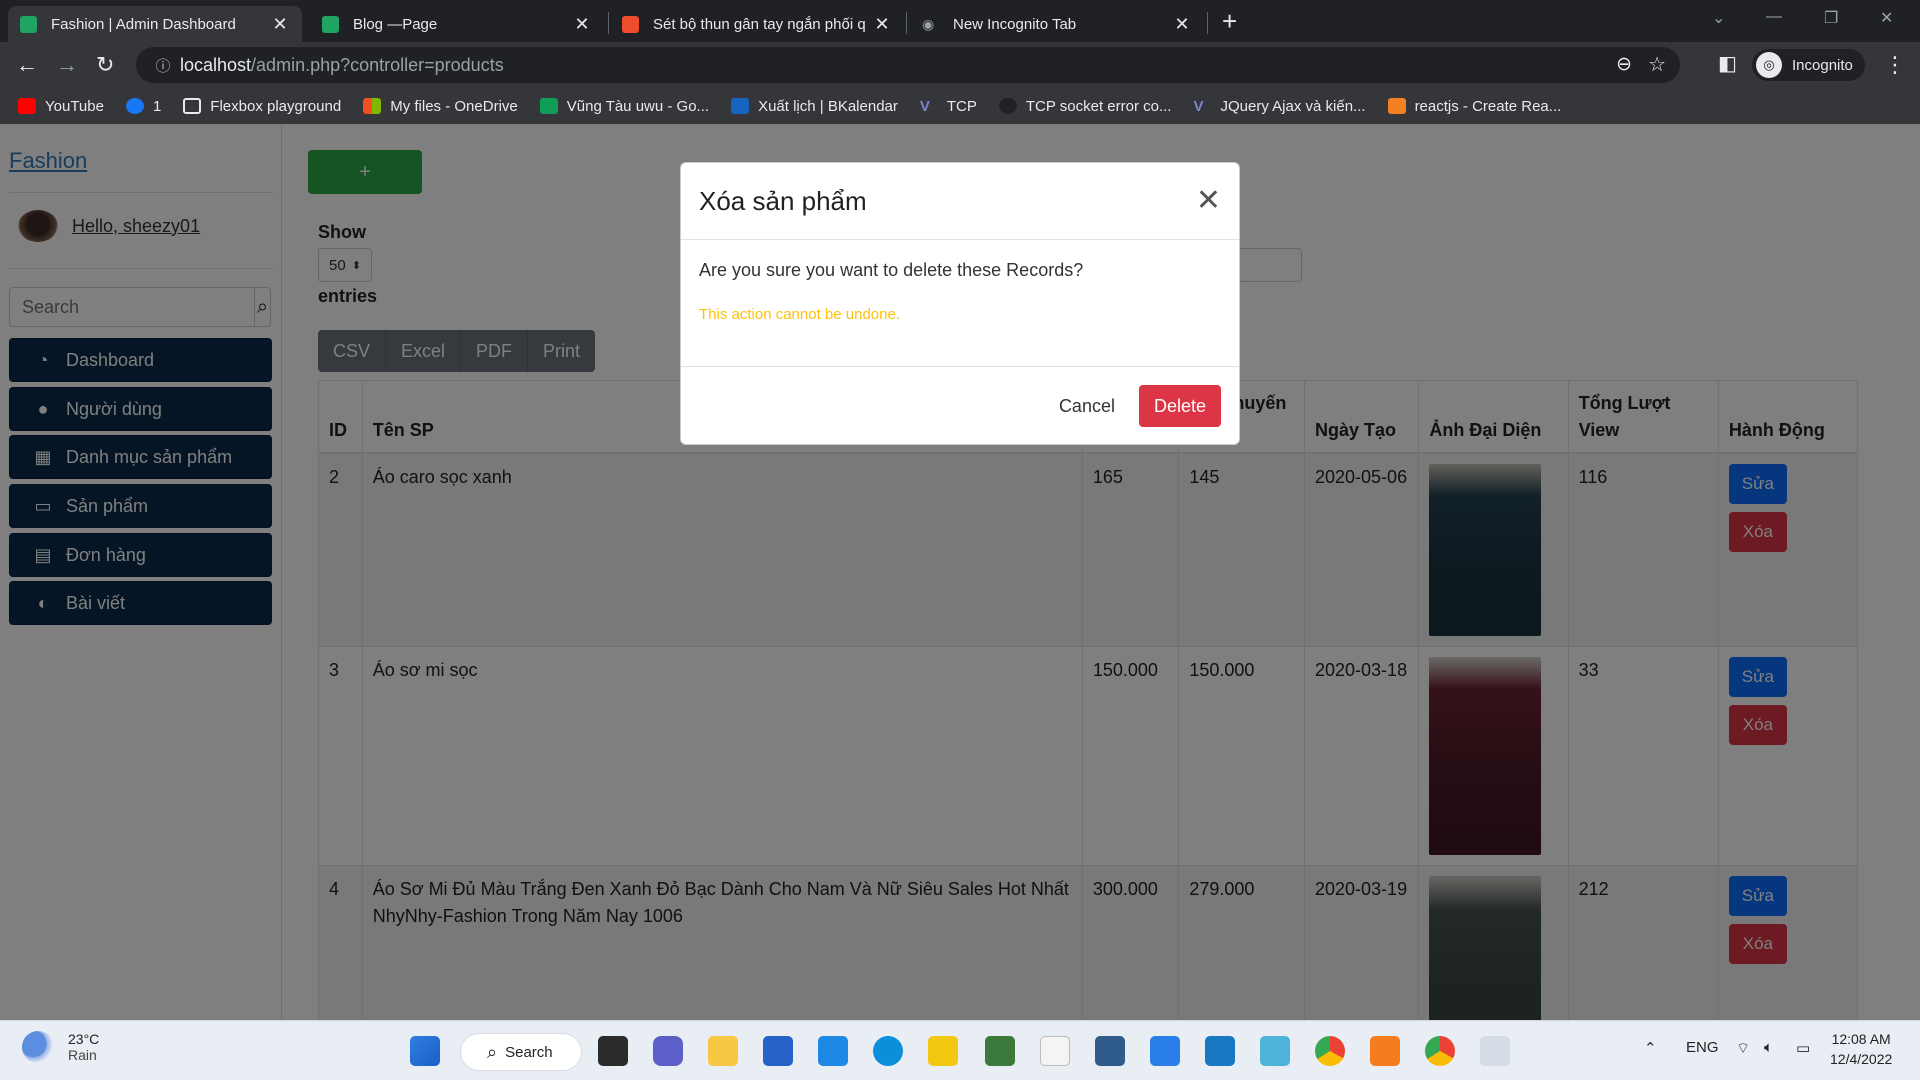 The image size is (1920, 1080). I want to click on bookmark-onedrive: My files - OneDrive, so click(440, 106).